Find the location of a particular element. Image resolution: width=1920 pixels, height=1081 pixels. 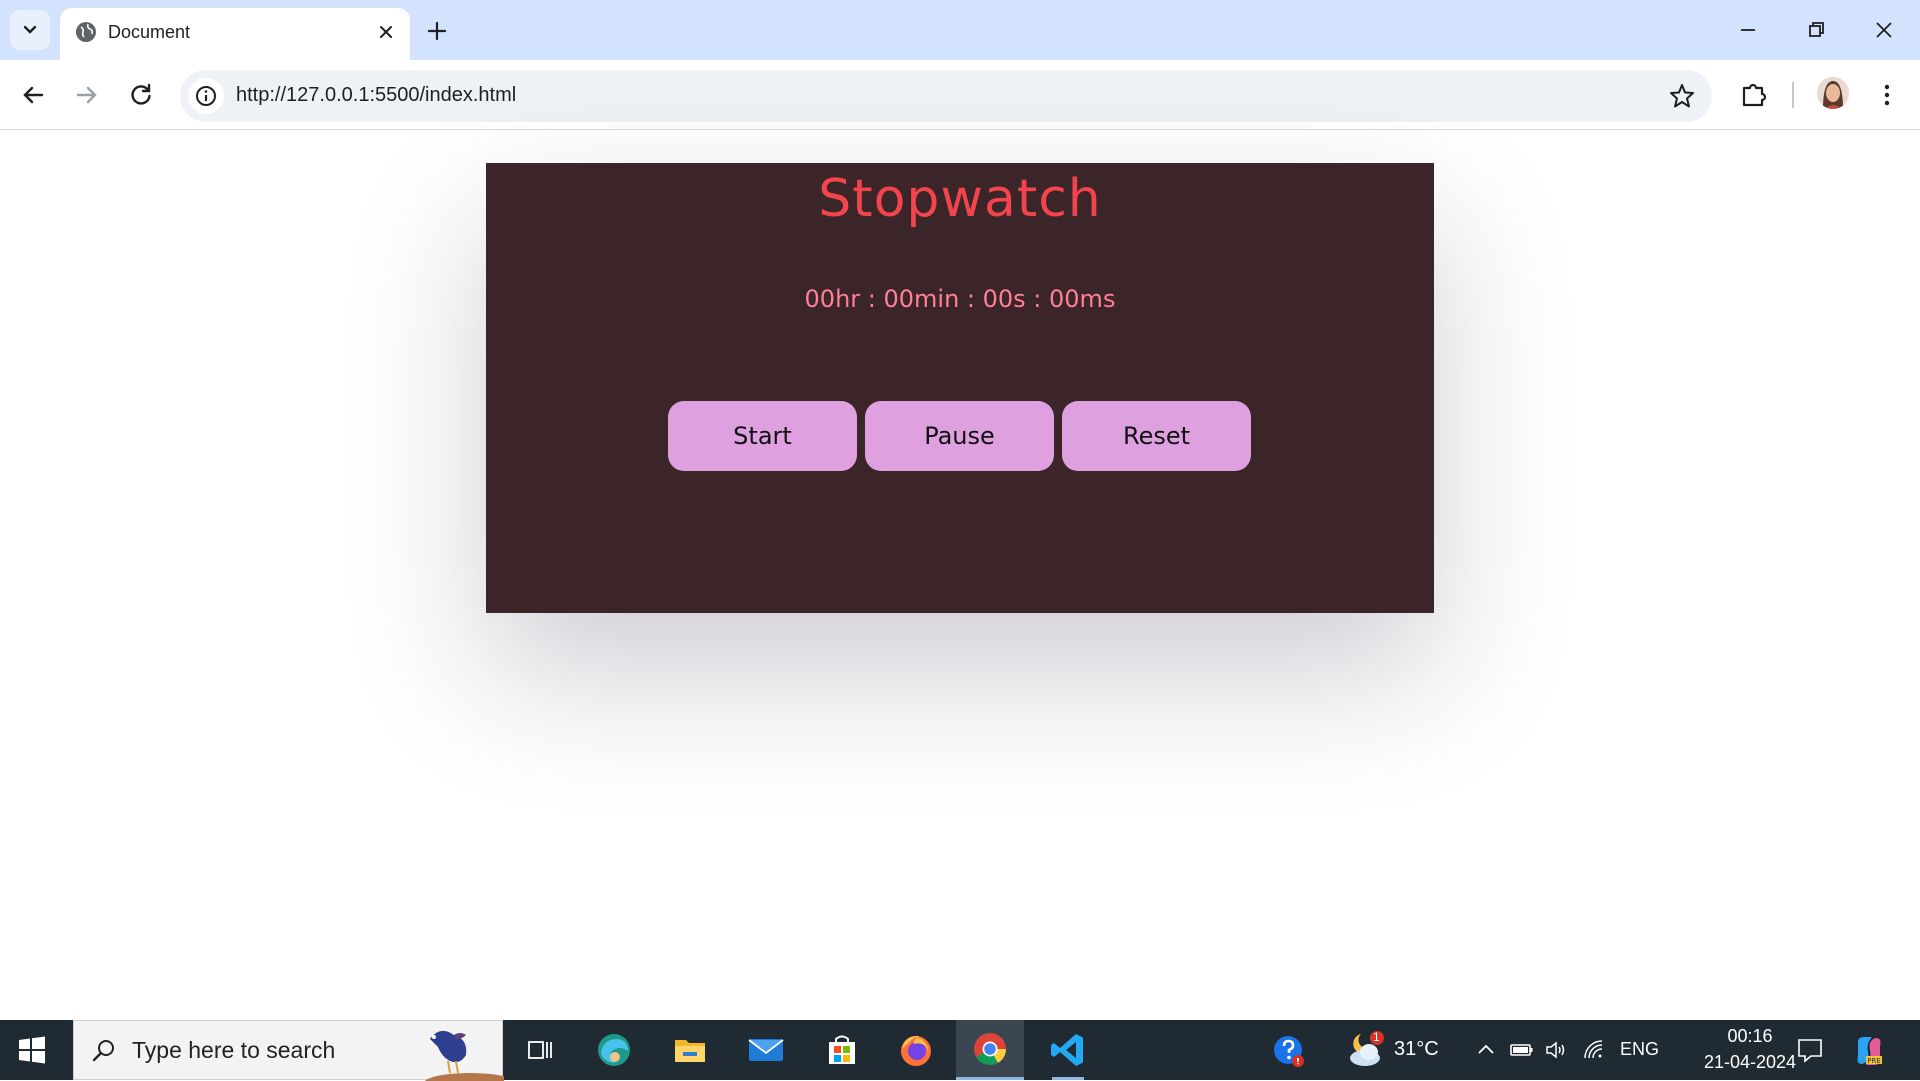

profile-avatar is located at coordinates (1833, 93).